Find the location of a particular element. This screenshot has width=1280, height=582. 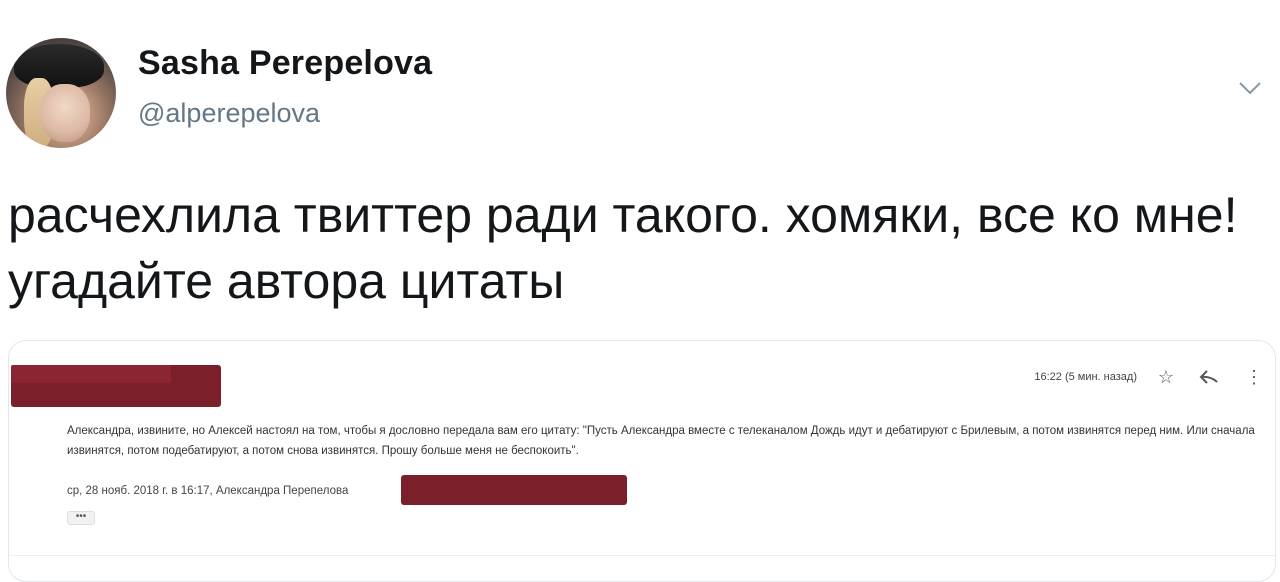

reply-icon is located at coordinates (1209, 377).